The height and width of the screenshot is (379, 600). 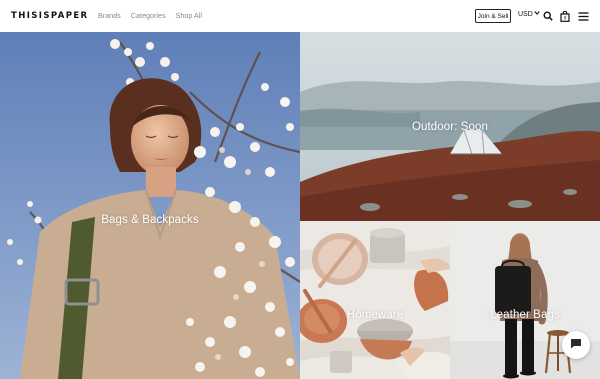 I want to click on cart-count: 0, so click(x=565, y=18).